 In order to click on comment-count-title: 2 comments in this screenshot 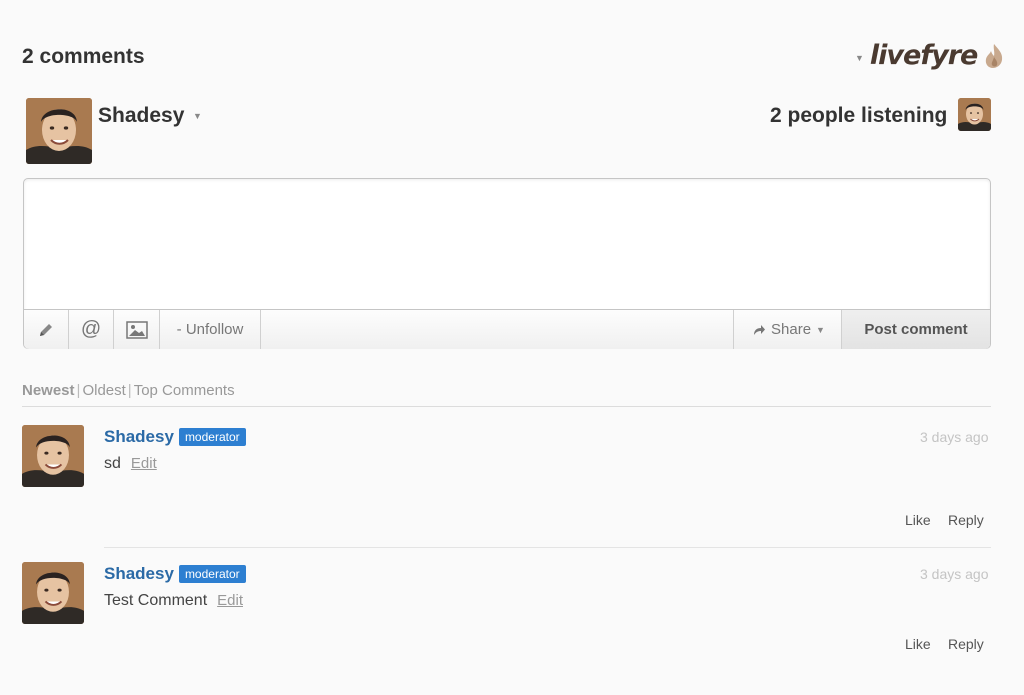, I will do `click(83, 56)`.